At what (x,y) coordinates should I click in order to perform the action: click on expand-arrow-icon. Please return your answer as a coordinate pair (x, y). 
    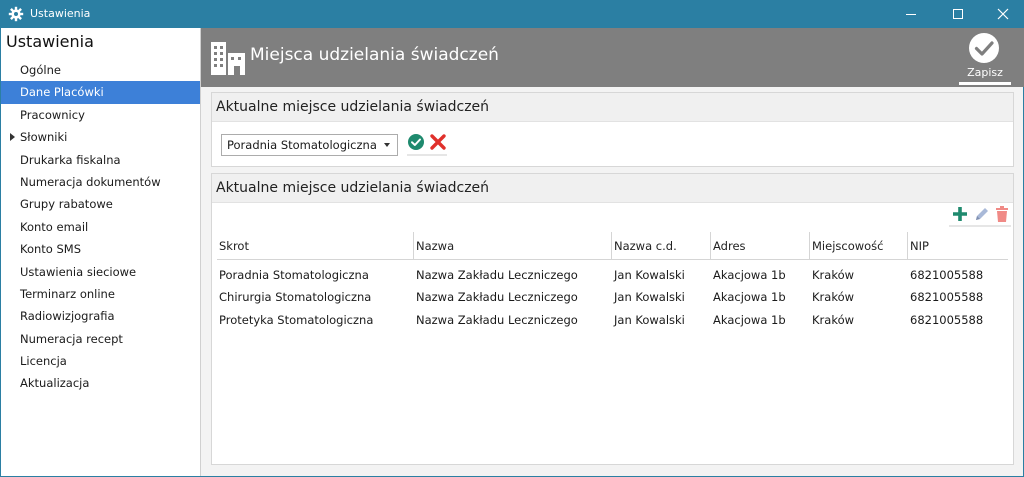
    Looking at the image, I should click on (12, 137).